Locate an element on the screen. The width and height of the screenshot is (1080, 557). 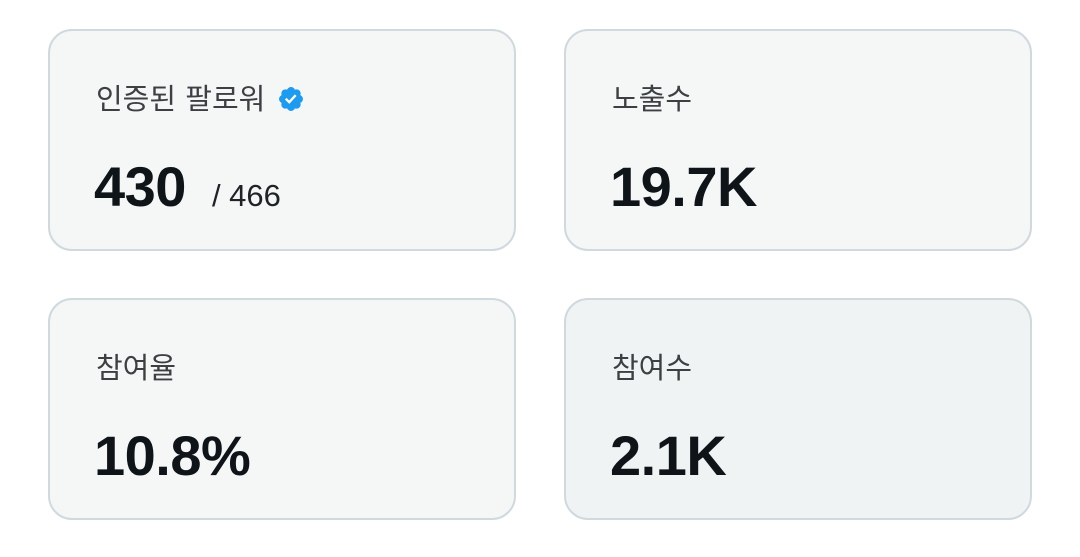
stat-card-value: 10.8% is located at coordinates (172, 455).